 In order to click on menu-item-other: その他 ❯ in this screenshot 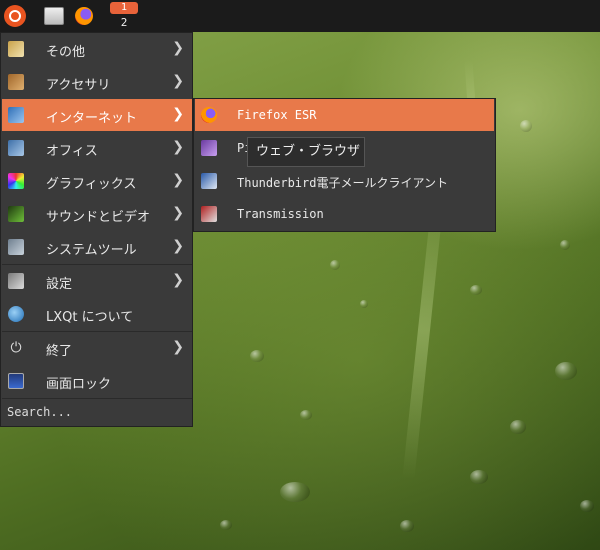, I will do `click(97, 49)`.